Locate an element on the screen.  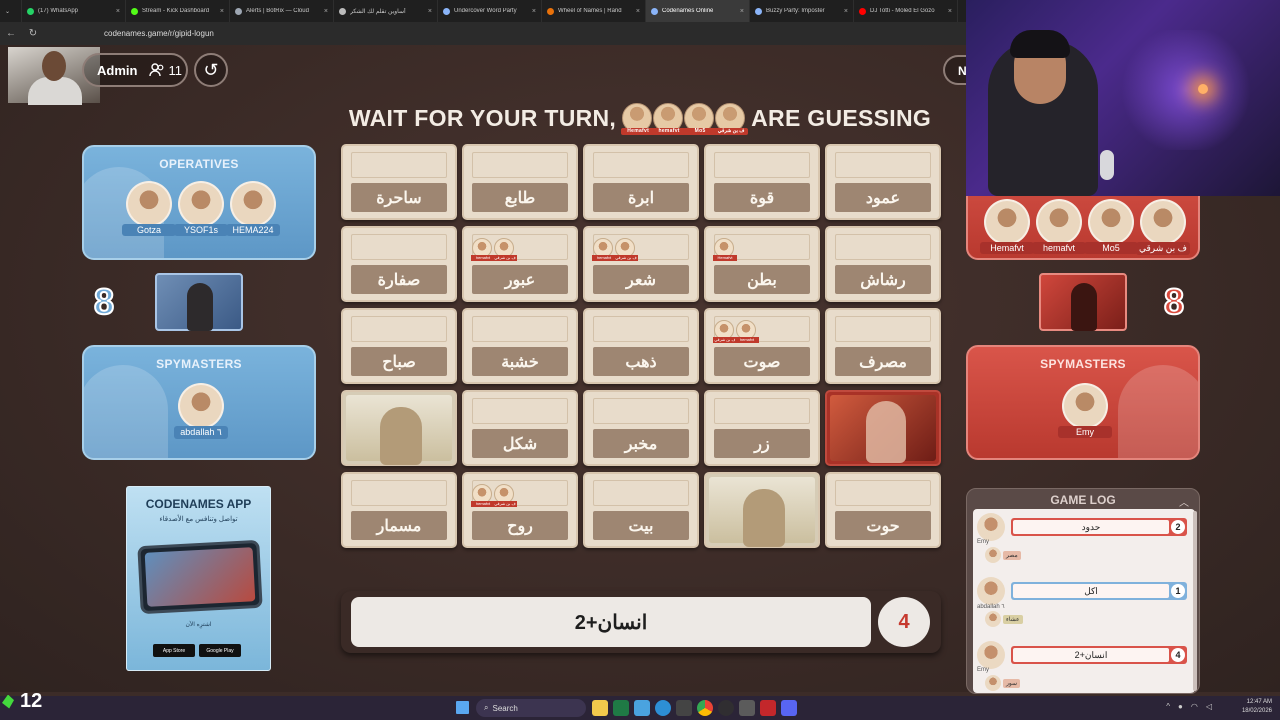
players-icon is located at coordinates (156, 70).